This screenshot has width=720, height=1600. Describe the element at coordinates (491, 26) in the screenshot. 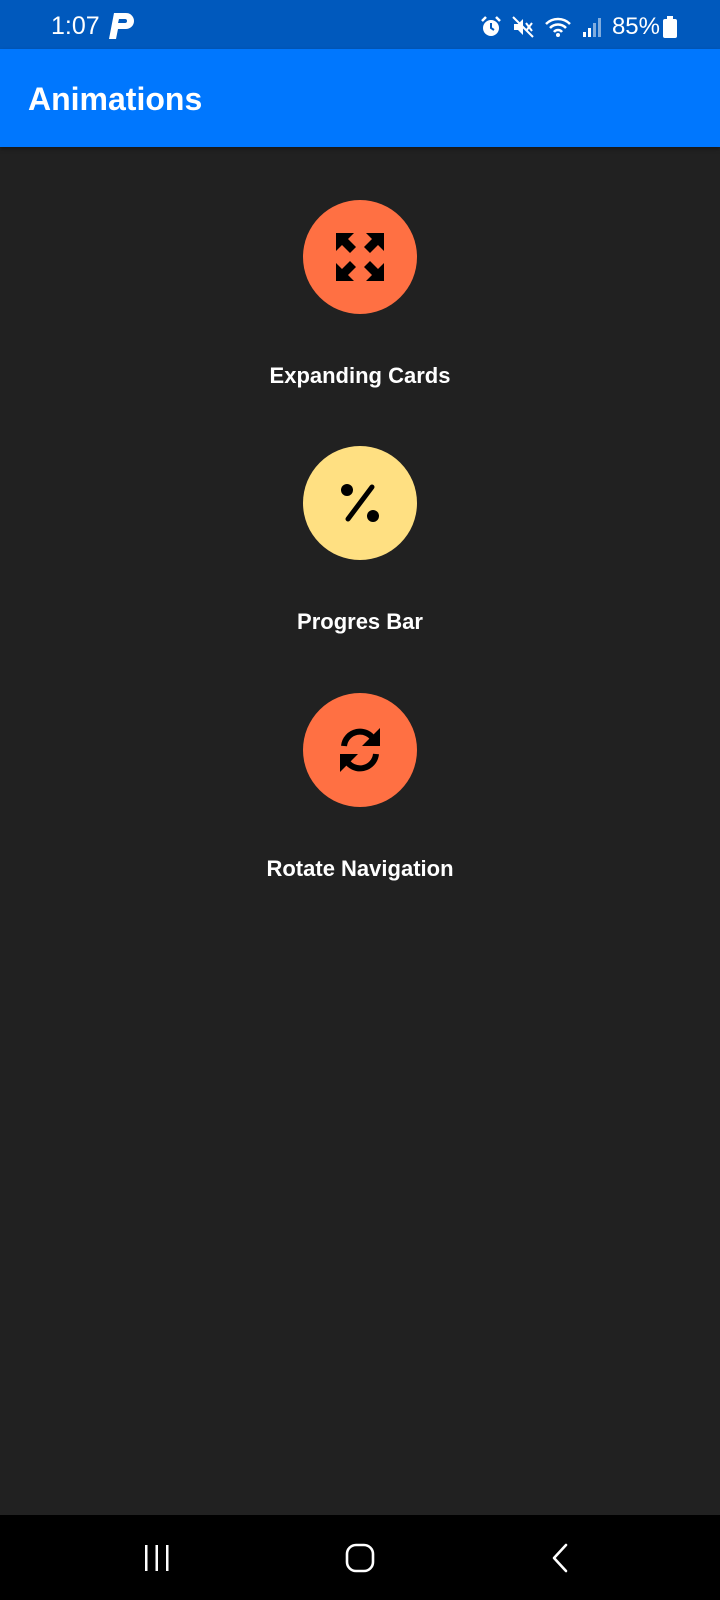

I see `alarm-icon` at that location.